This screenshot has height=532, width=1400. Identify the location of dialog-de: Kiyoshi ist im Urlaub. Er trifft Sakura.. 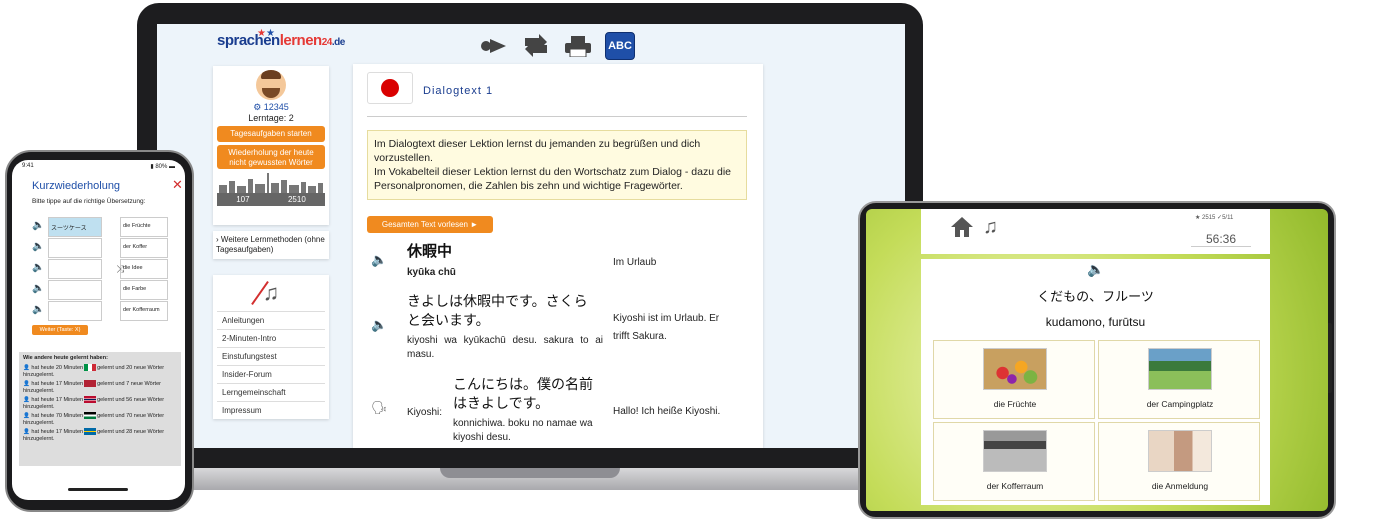
(666, 327).